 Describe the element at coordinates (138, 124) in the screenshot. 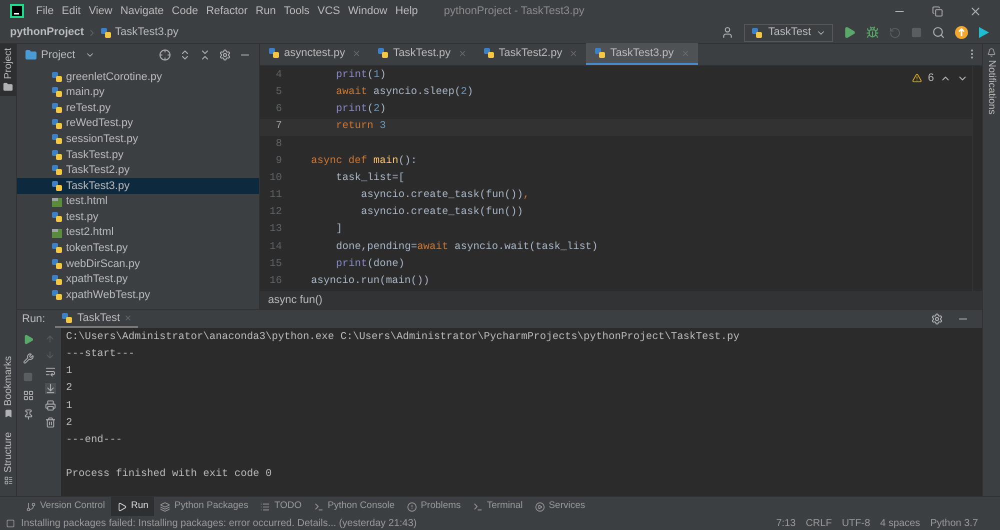

I see `file-tree-item: reWedTest.py` at that location.